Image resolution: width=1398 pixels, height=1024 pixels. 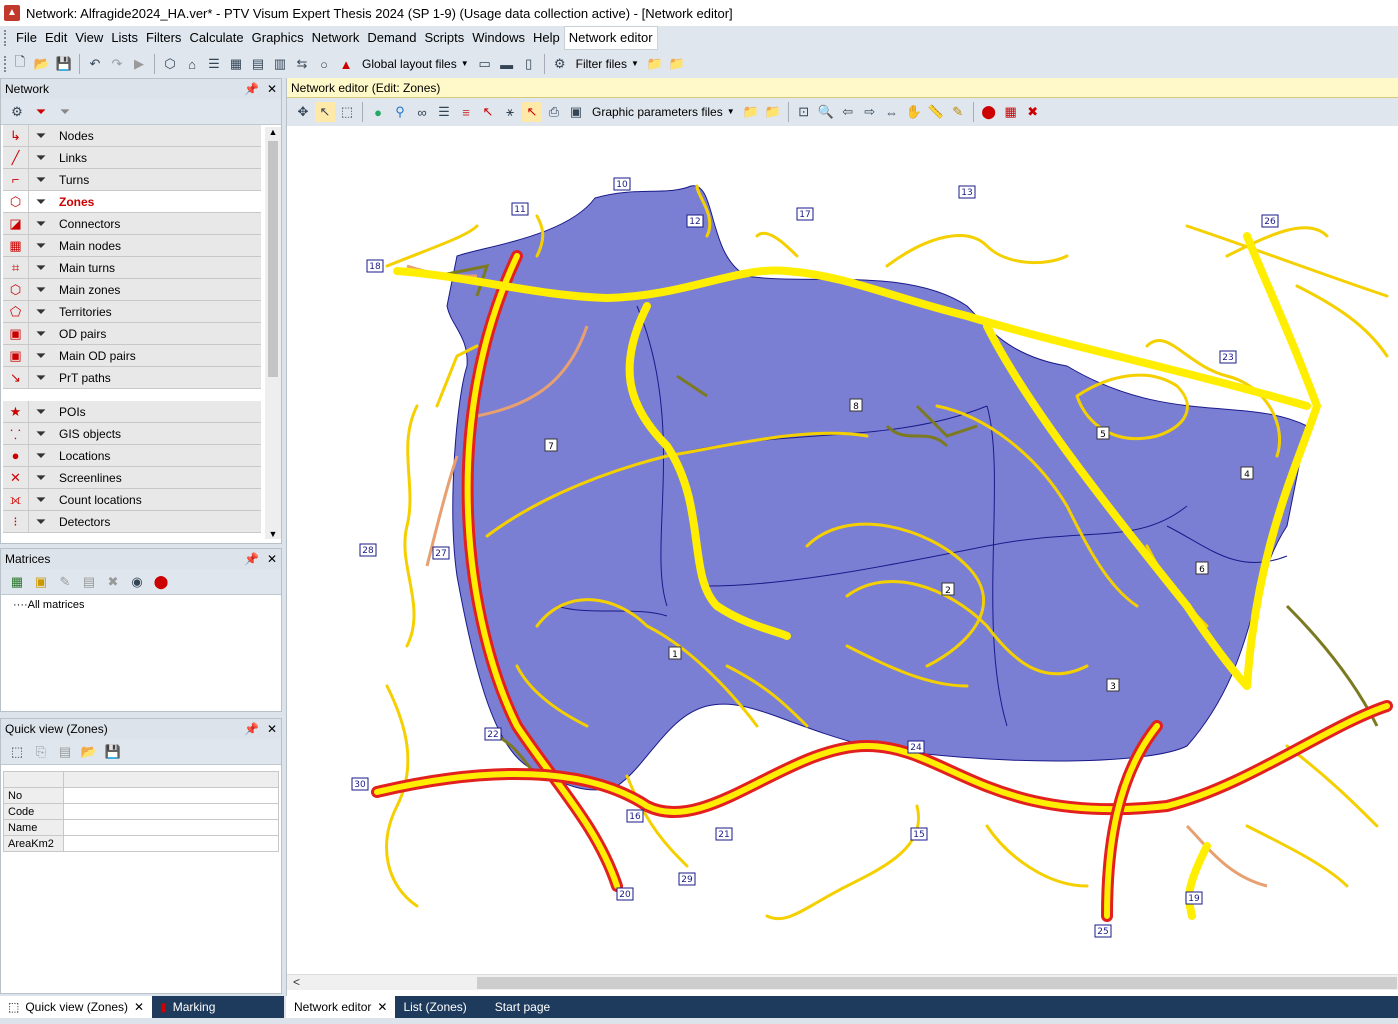 What do you see at coordinates (76, 1007) in the screenshot?
I see `tab-quickview: ⬚ Quick view (Zones) ✕` at bounding box center [76, 1007].